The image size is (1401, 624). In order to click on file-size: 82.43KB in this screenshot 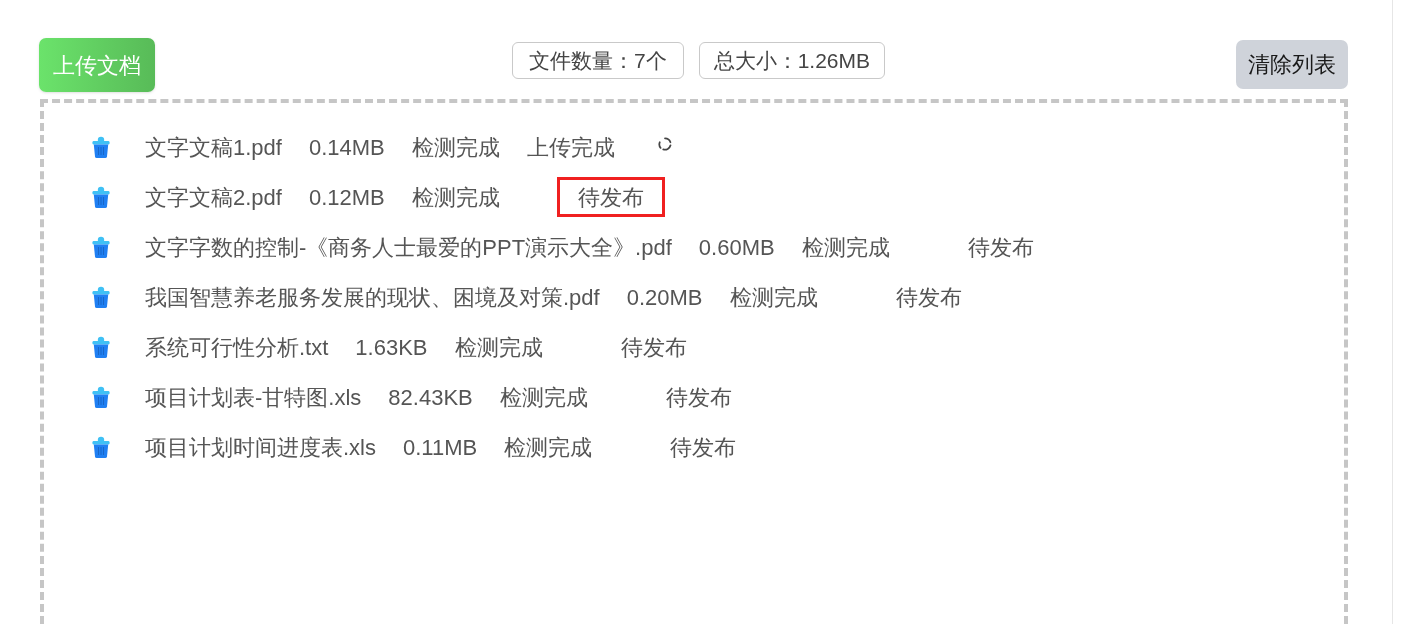, I will do `click(430, 397)`.